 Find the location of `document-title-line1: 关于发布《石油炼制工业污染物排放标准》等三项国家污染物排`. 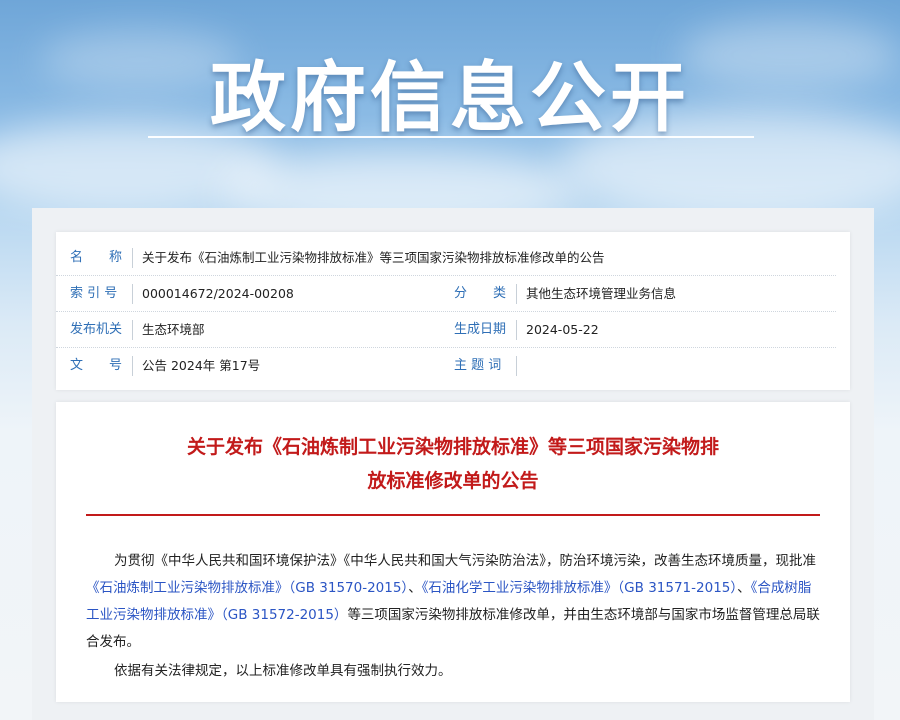

document-title-line1: 关于发布《石油炼制工业污染物排放标准》等三项国家污染物排 is located at coordinates (452, 447).